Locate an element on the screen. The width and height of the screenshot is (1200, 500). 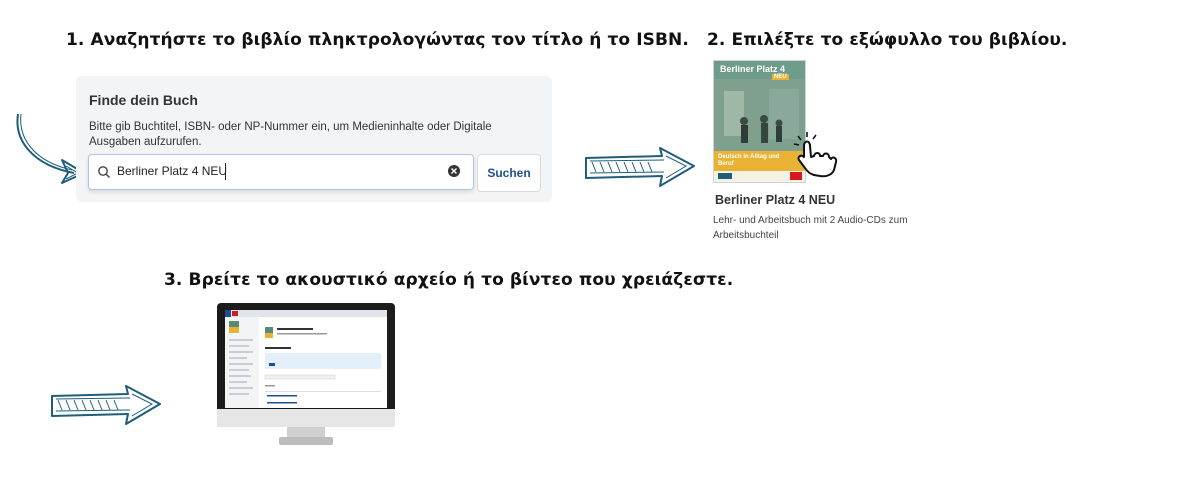
text-caret is located at coordinates (225, 171).